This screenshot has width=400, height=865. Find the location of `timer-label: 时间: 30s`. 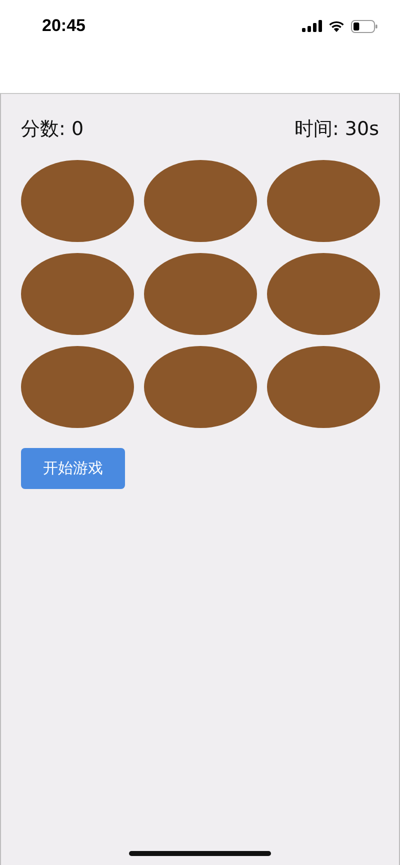

timer-label: 时间: 30s is located at coordinates (336, 129).